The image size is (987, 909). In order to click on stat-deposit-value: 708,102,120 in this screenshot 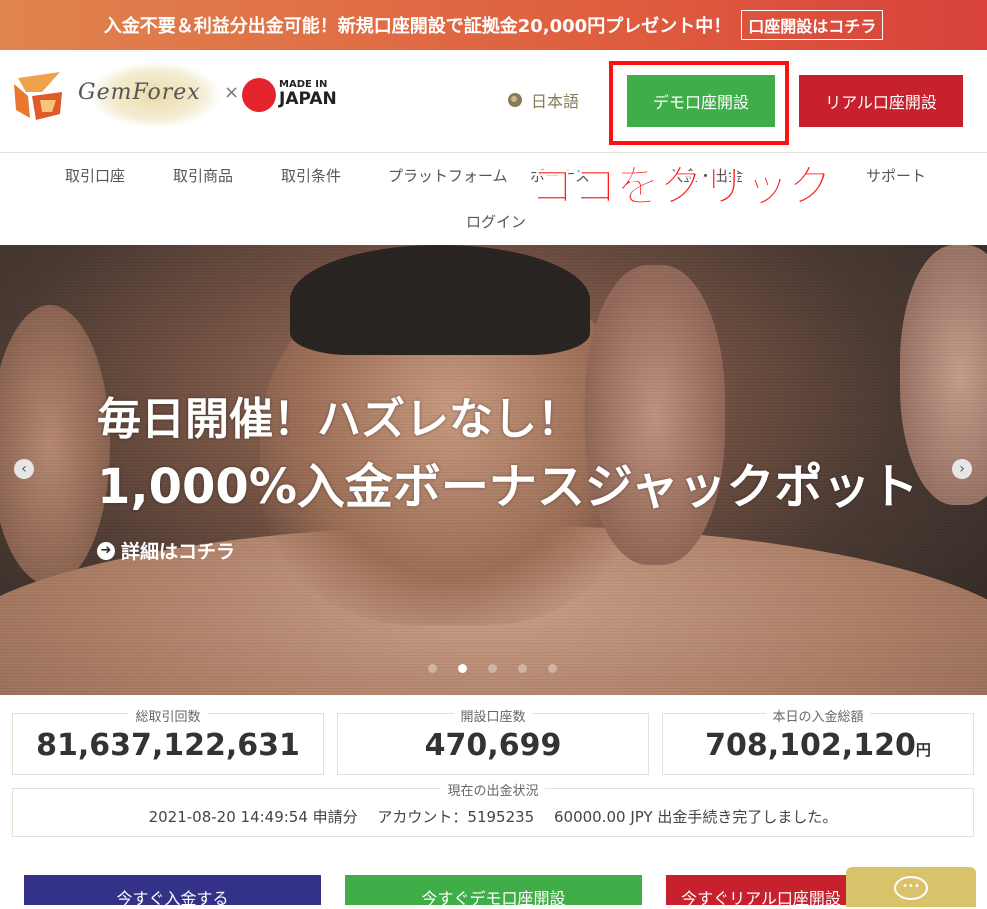, I will do `click(810, 745)`.